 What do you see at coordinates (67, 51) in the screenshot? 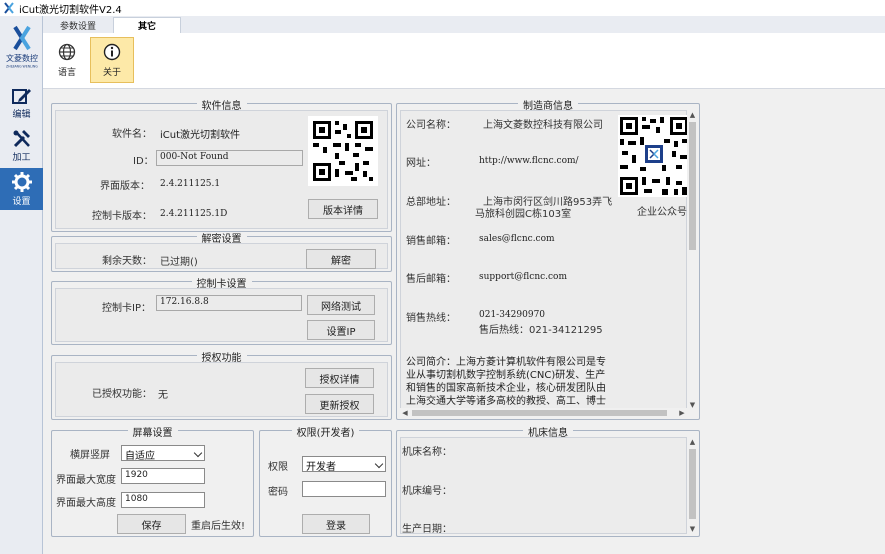
I see `globe-icon` at bounding box center [67, 51].